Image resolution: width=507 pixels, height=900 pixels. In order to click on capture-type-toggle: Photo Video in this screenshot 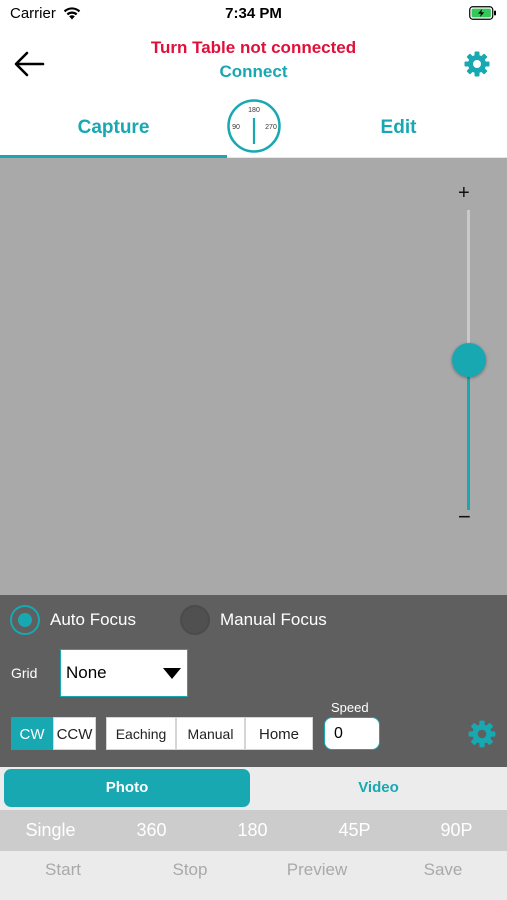, I will do `click(253, 788)`.